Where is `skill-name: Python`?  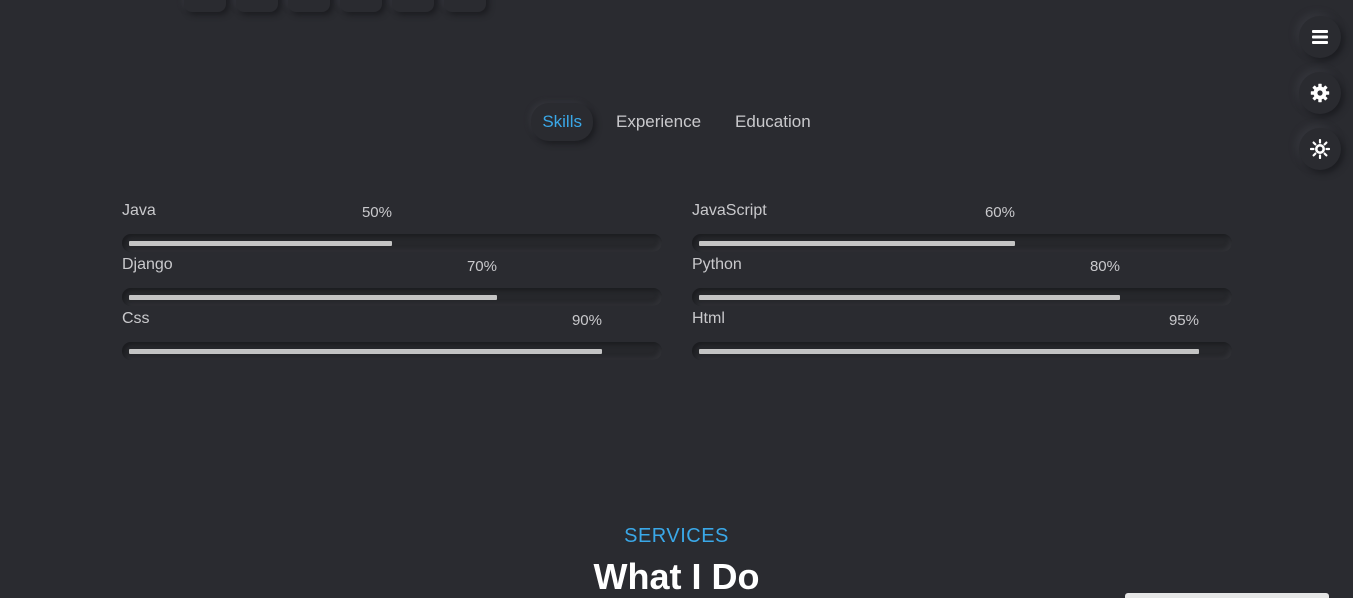 skill-name: Python is located at coordinates (717, 264).